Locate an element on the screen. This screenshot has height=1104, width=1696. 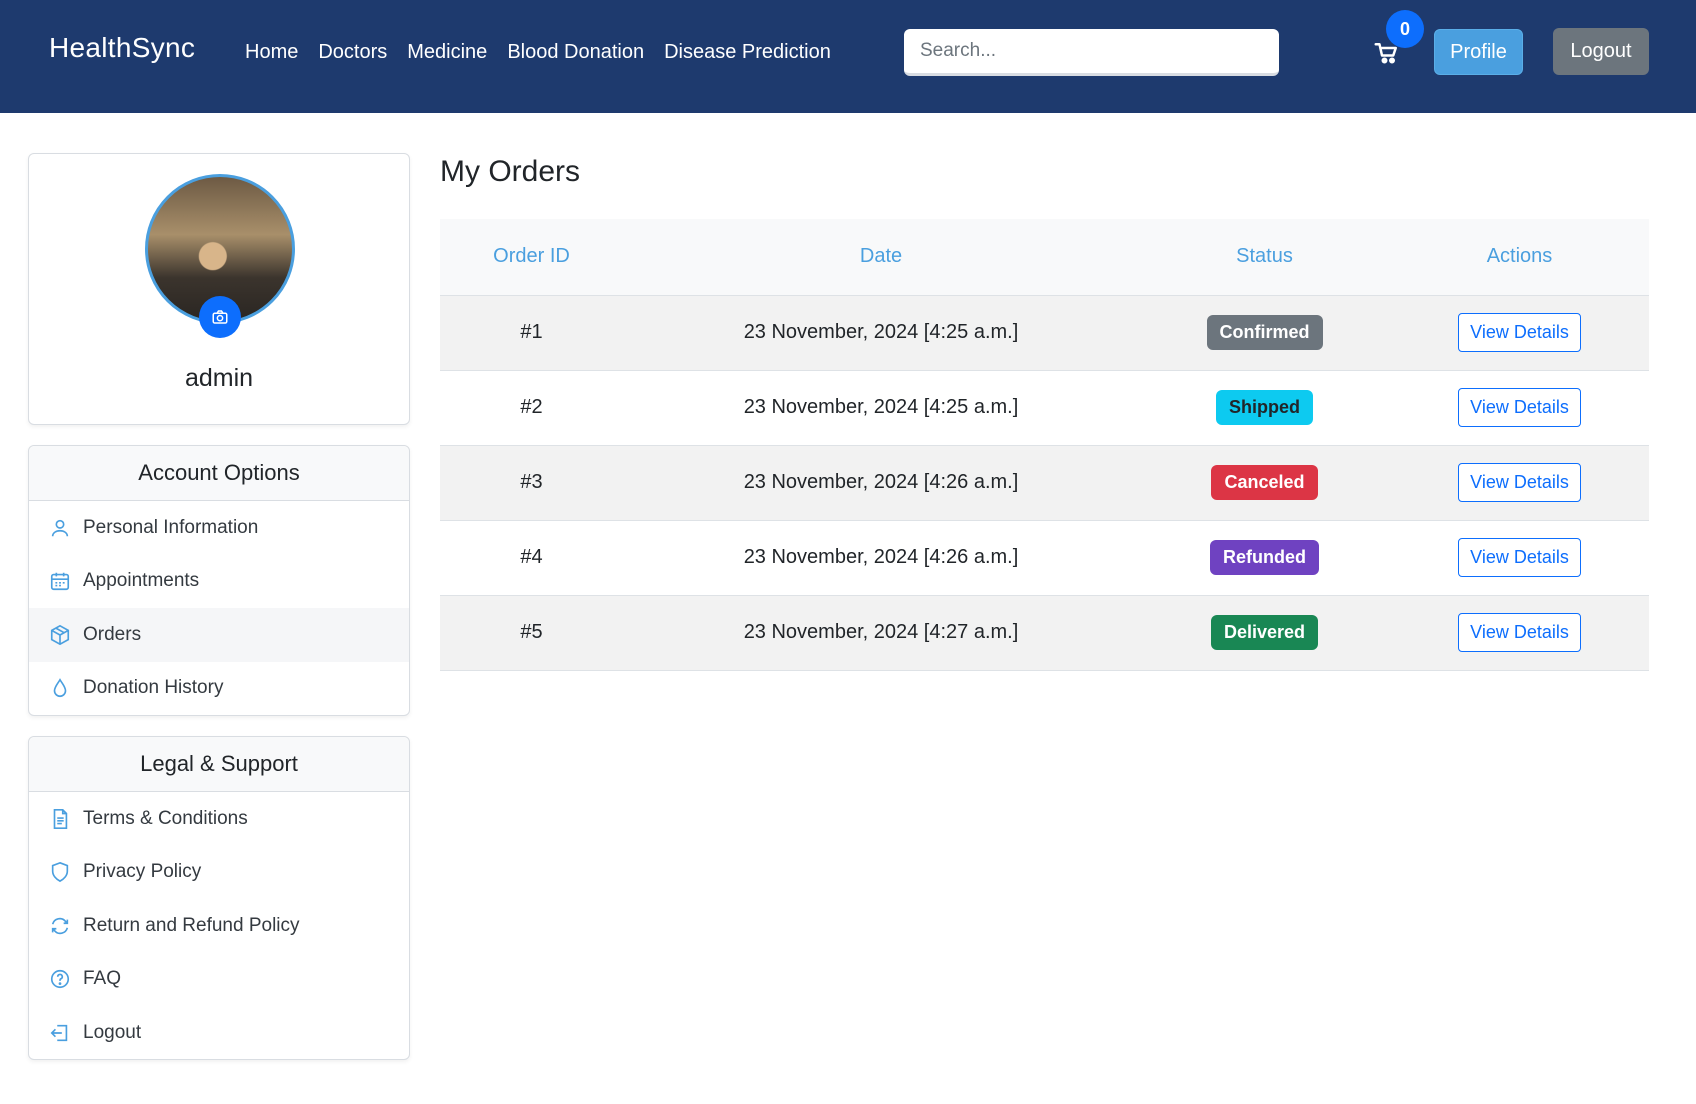
menu-item-appointments: Appointments is located at coordinates (219, 582).